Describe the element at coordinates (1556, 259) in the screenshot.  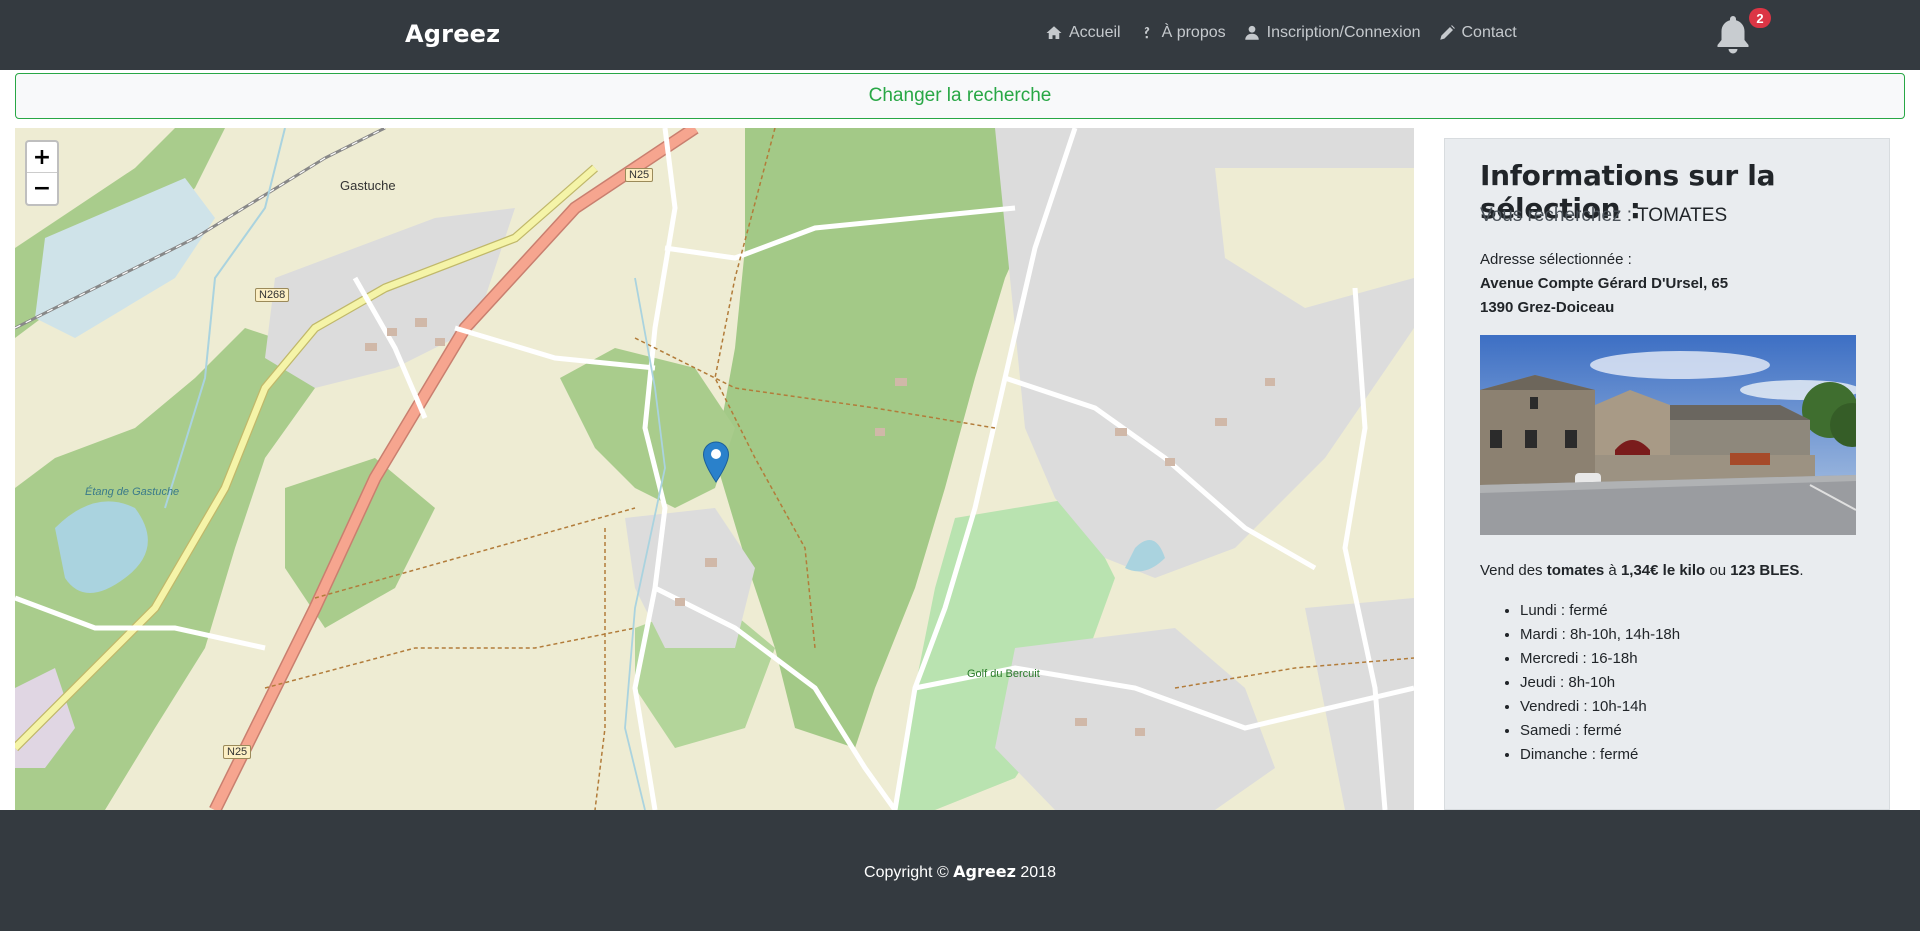
I see `address-label: Adresse sélectionnée :` at that location.